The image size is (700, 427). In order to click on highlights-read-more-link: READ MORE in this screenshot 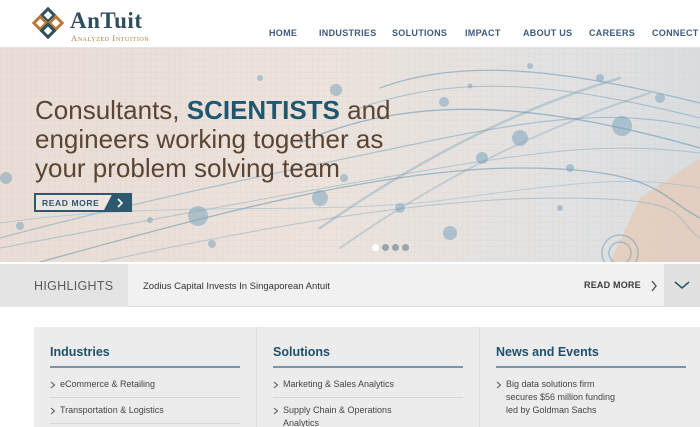, I will do `click(612, 285)`.